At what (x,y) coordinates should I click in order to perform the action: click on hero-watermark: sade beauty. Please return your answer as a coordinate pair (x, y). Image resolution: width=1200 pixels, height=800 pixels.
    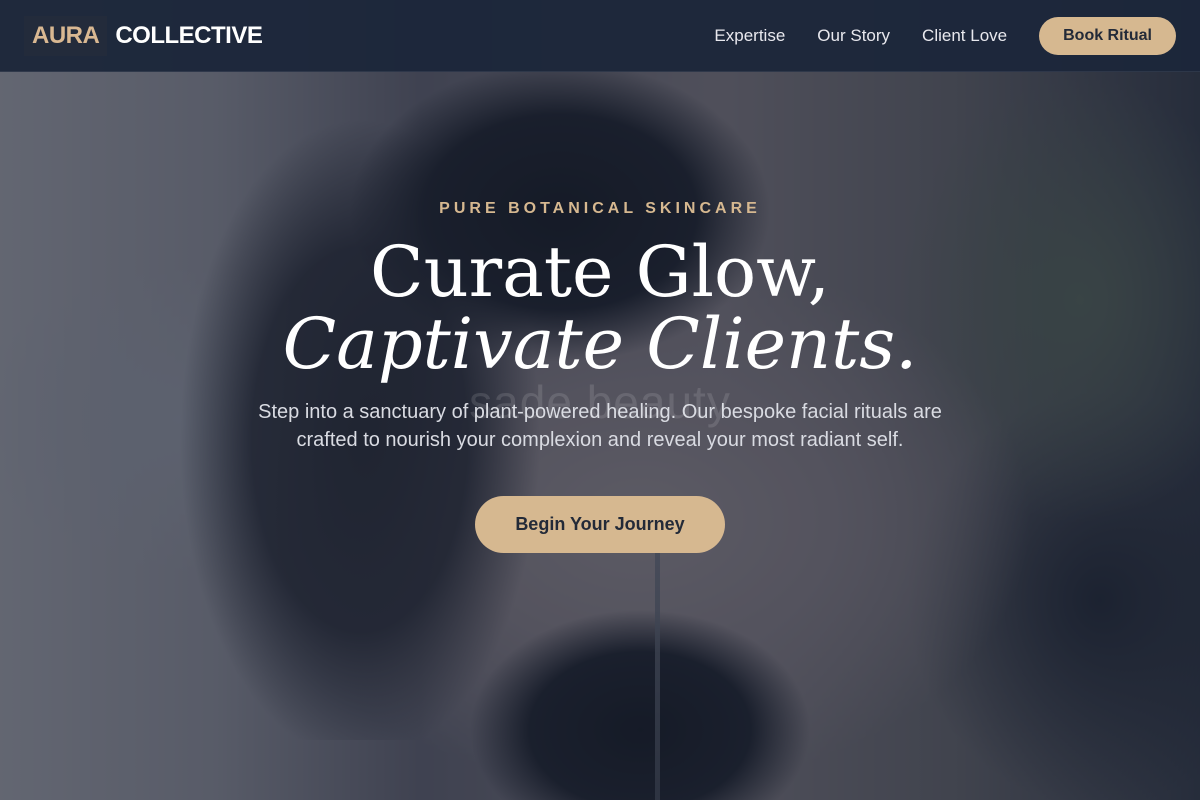
    Looking at the image, I should click on (600, 402).